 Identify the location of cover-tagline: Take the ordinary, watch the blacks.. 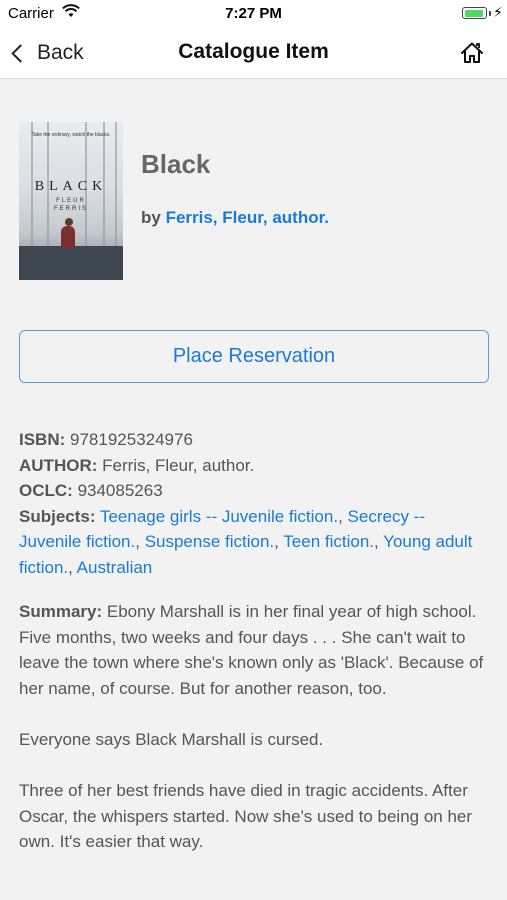
(71, 135).